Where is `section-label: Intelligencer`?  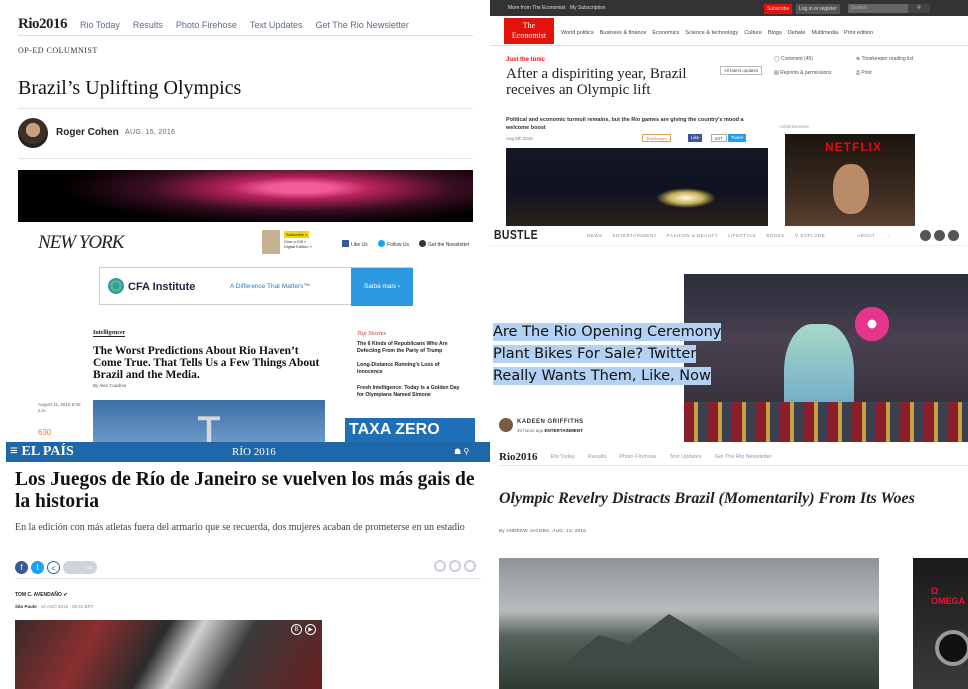
section-label: Intelligencer is located at coordinates (109, 333).